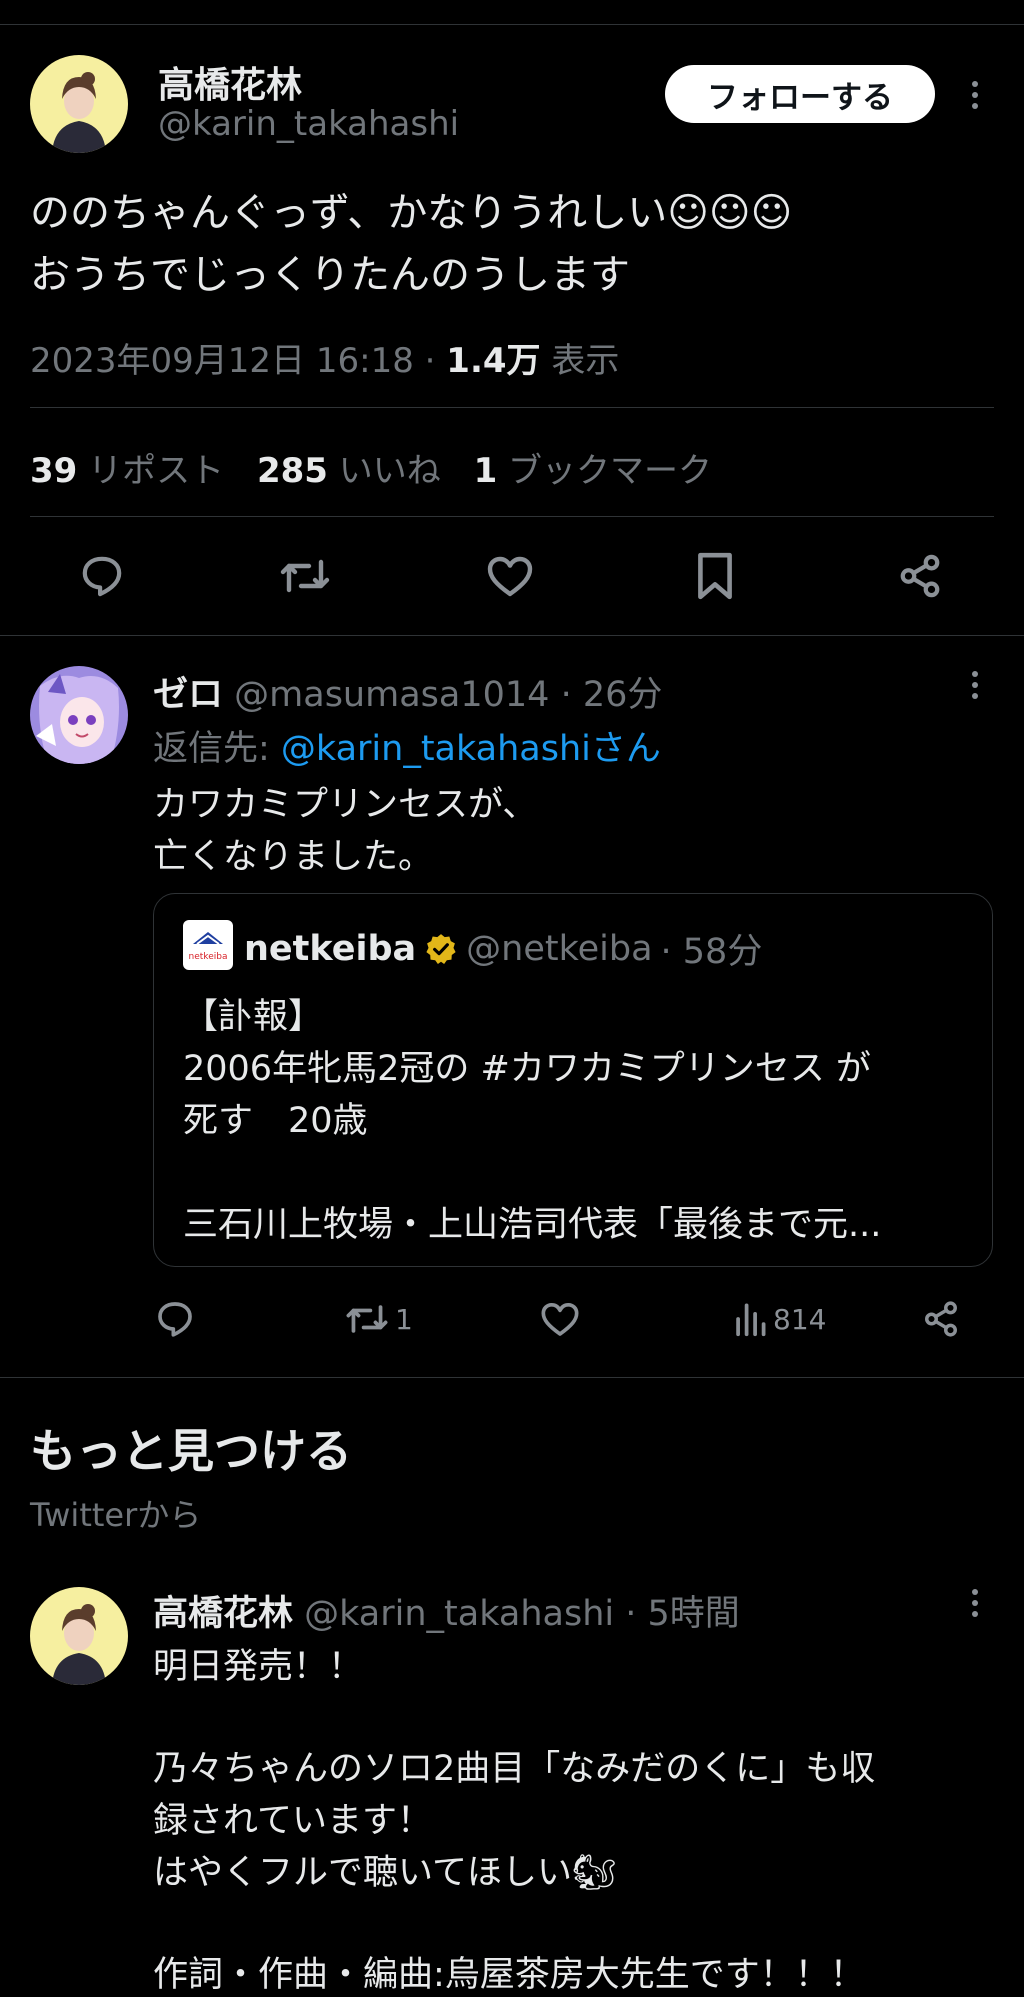 The height and width of the screenshot is (1997, 1024). Describe the element at coordinates (800, 1319) in the screenshot. I see `reply-views-count: 814` at that location.